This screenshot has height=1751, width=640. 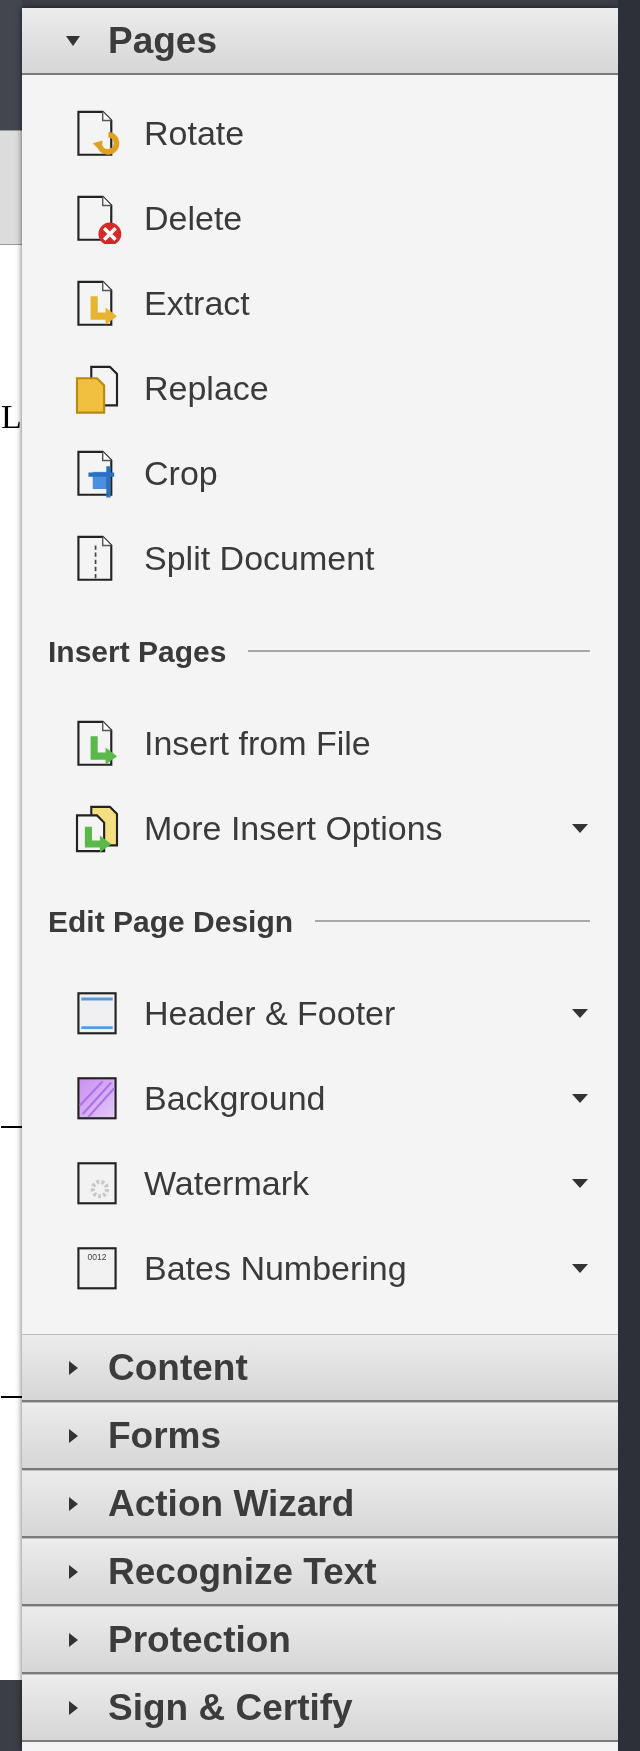 I want to click on tool-label: Rotate, so click(x=194, y=133).